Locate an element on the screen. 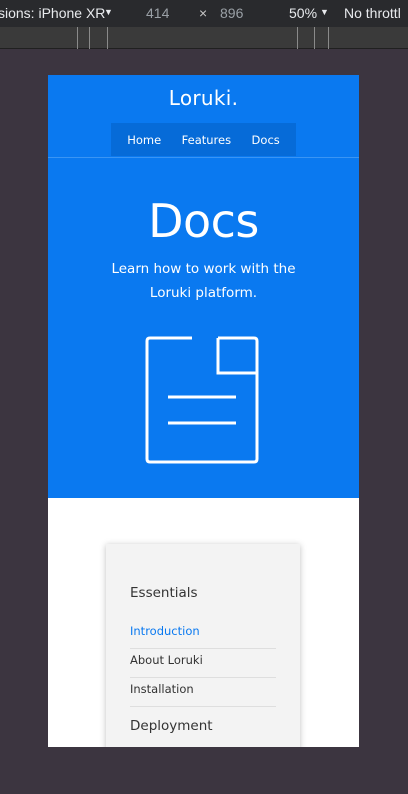  section-heading-essentials: Essentials is located at coordinates (164, 593).